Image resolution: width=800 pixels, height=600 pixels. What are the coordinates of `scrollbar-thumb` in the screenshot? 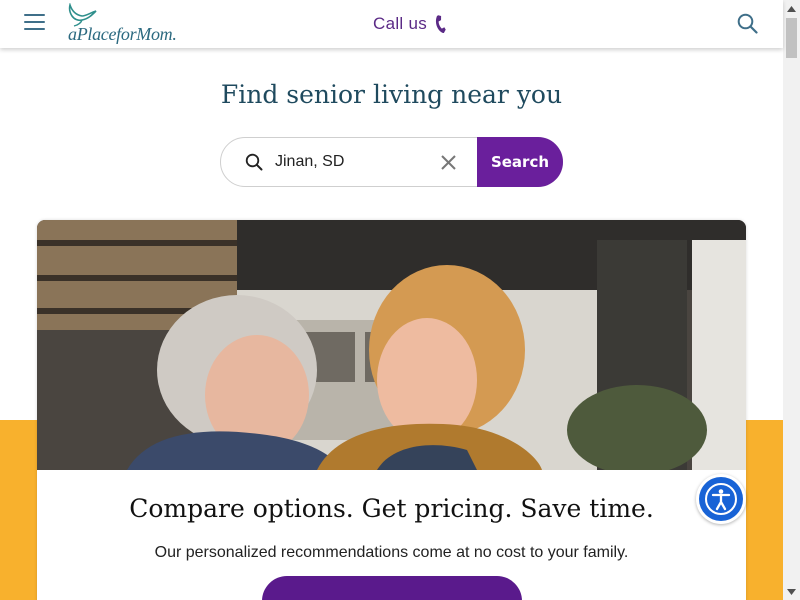 It's located at (791, 38).